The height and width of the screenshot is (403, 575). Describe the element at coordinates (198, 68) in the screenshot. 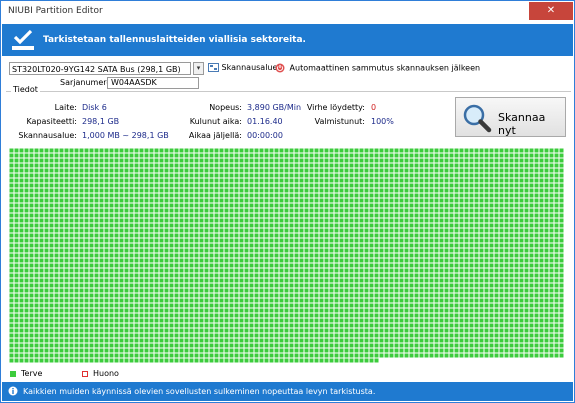

I see `disk-select-dropdown: ▾` at that location.